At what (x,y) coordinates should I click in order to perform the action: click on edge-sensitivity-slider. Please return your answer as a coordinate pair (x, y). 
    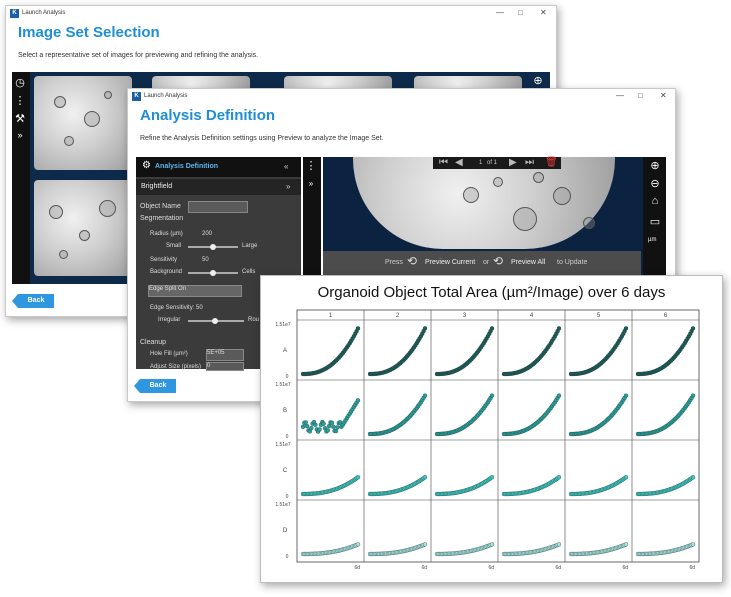
    Looking at the image, I should click on (216, 321).